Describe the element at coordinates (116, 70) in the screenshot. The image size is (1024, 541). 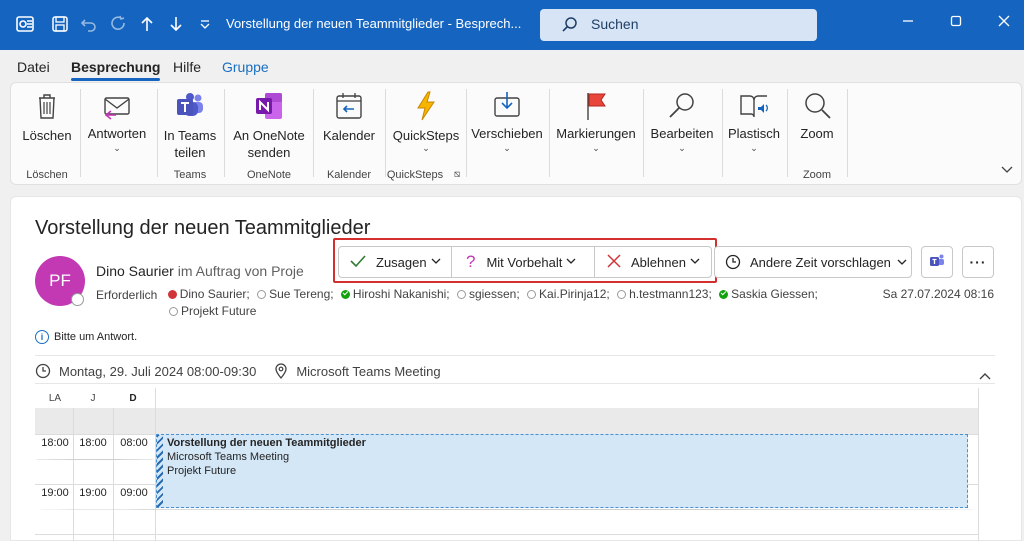
I see `tab-besprechung: Besprechung` at that location.